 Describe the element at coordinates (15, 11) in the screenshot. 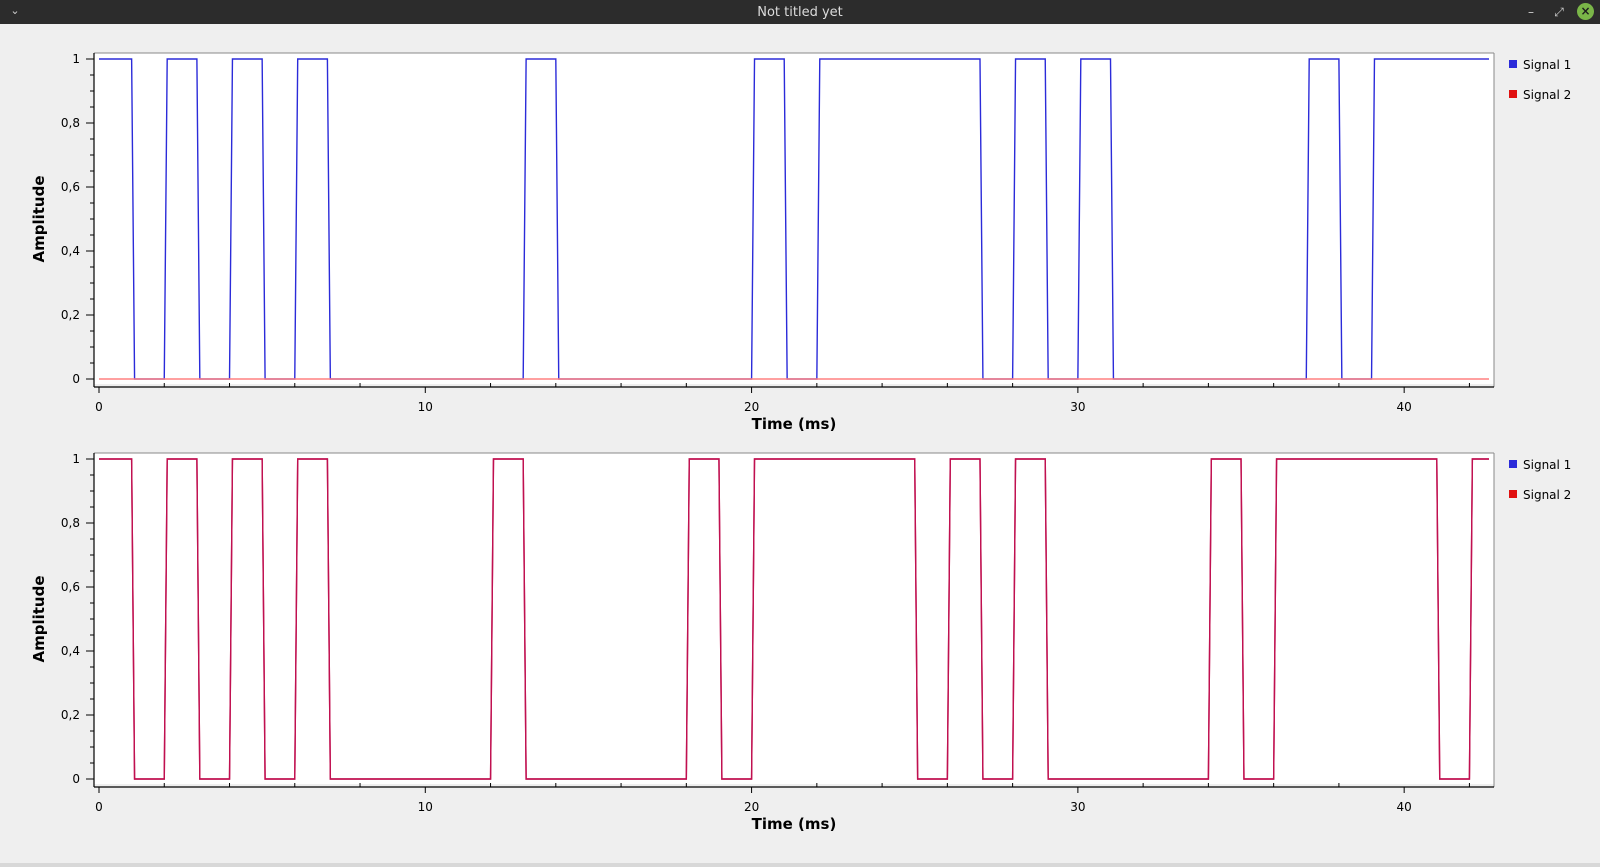

I see `window-menu-icon: ⌄` at that location.